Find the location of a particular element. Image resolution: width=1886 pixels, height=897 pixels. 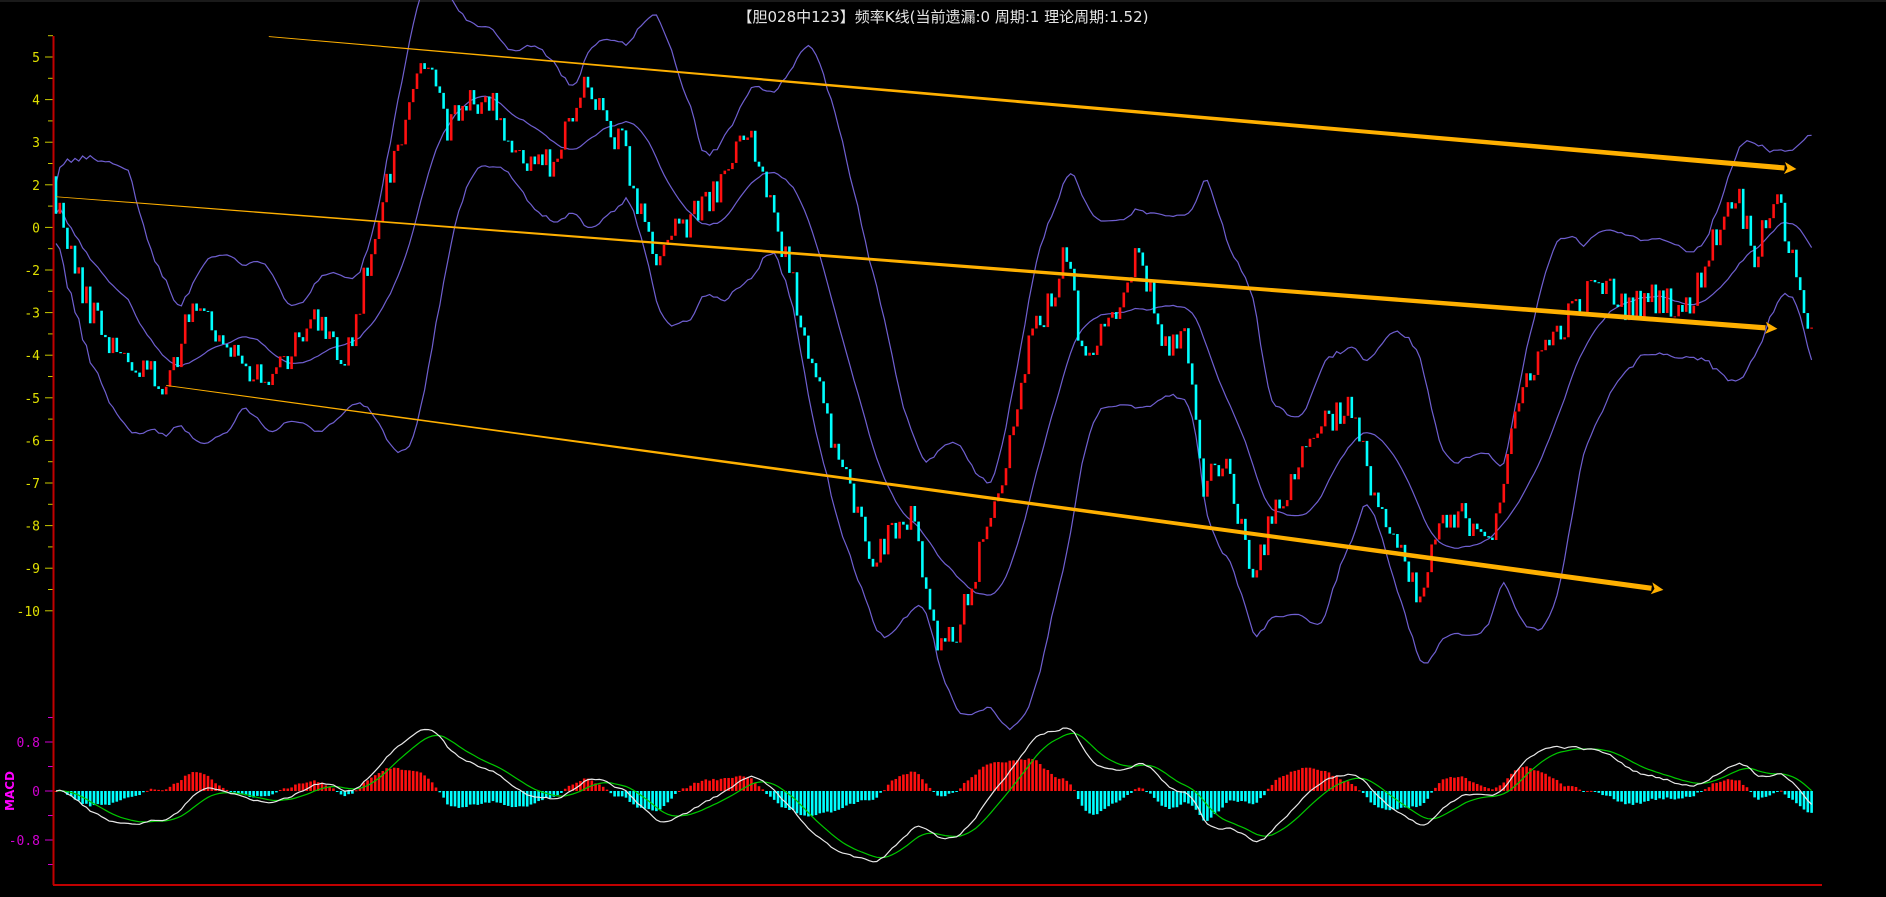

y-tick-label: 3 is located at coordinates (36, 143).